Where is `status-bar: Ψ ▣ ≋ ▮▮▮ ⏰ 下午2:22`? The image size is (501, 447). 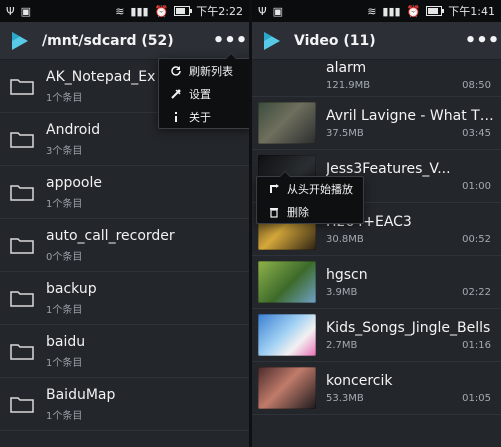
status-bar: Ψ ▣ ≋ ▮▮▮ ⏰ 下午2:22 is located at coordinates (124, 11).